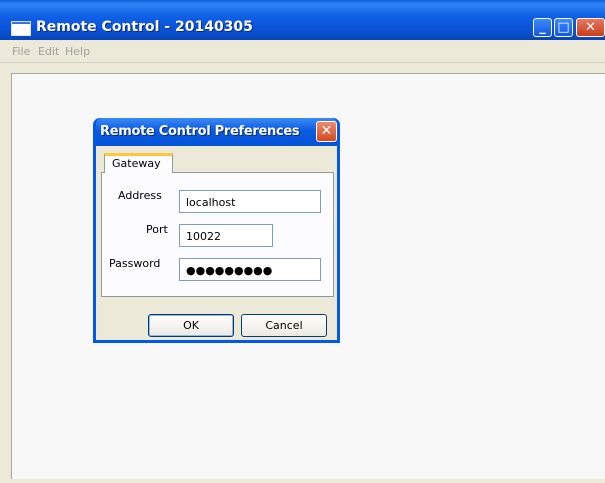 This screenshot has height=483, width=605. I want to click on password-field: ●●●●●●●●●, so click(250, 269).